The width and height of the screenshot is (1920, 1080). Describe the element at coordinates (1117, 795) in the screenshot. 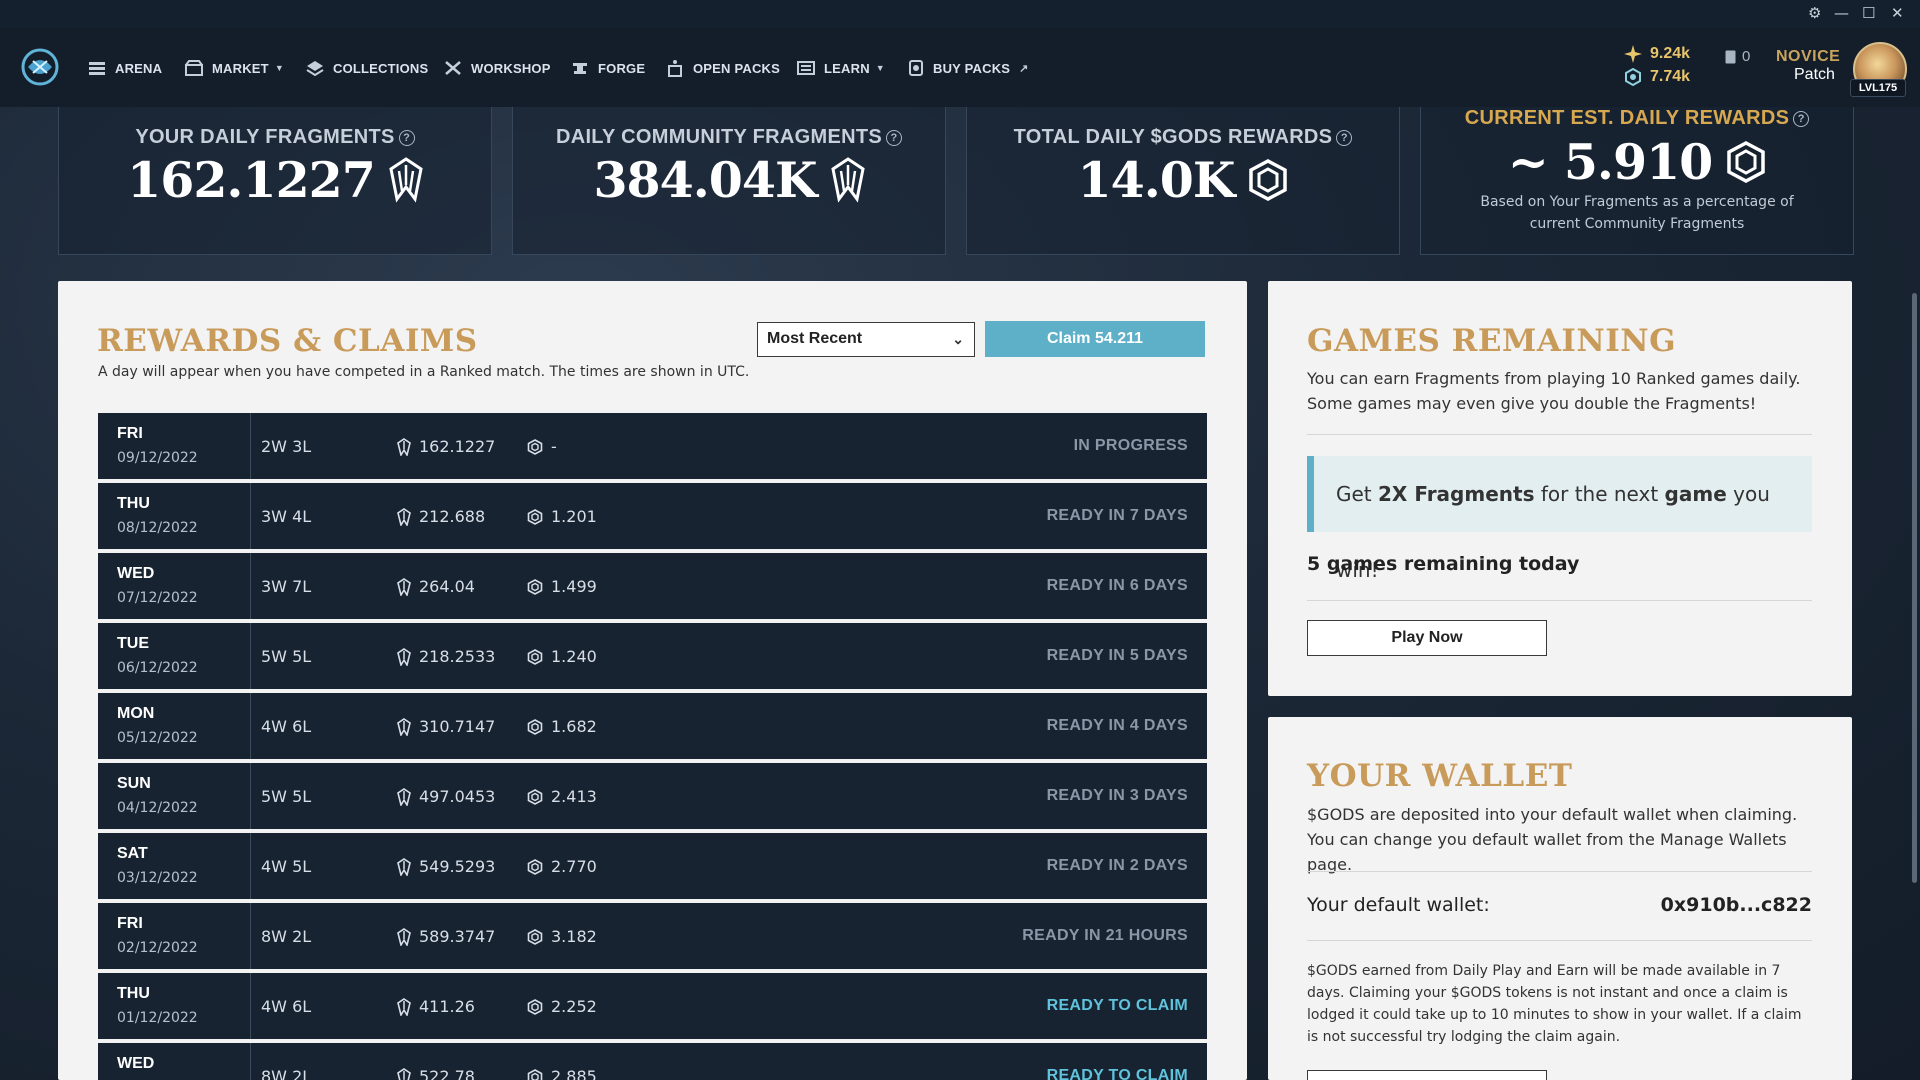

I see `reward-status: READY IN 3 DAYS` at that location.